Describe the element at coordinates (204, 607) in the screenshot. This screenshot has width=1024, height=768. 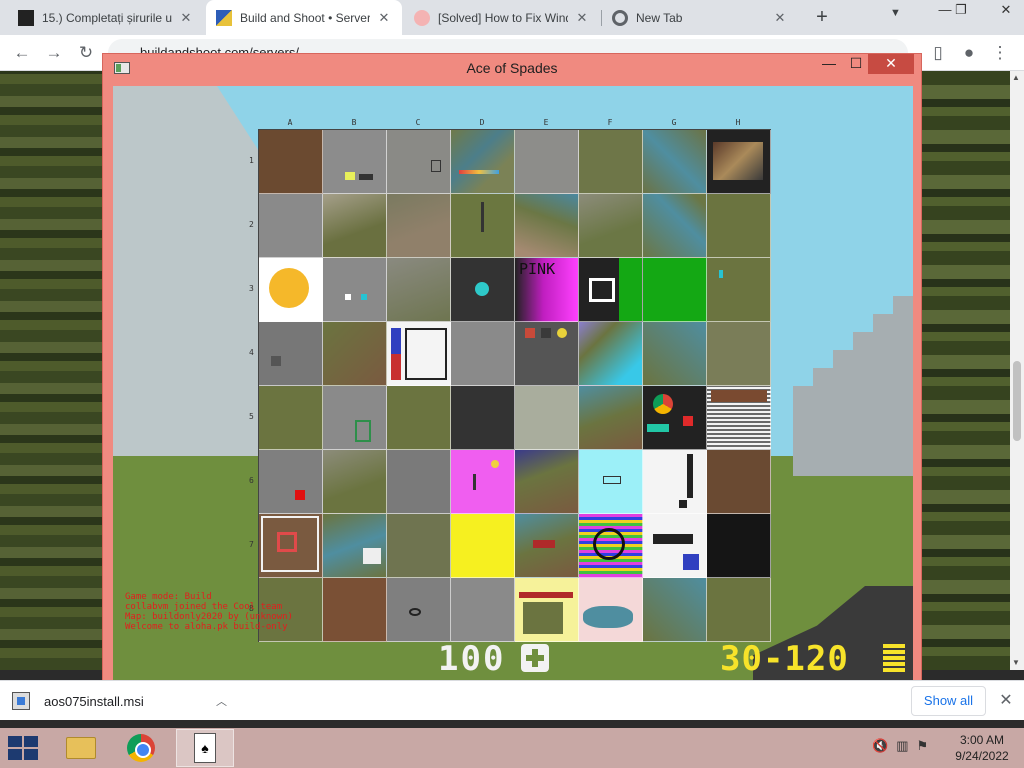
I see `chat-line: collabvm joined the Cool team` at that location.